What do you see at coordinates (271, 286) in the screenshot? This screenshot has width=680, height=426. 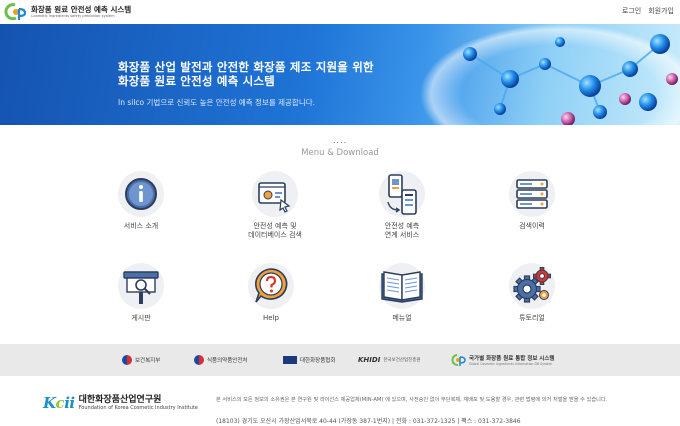 I see `help-icon` at bounding box center [271, 286].